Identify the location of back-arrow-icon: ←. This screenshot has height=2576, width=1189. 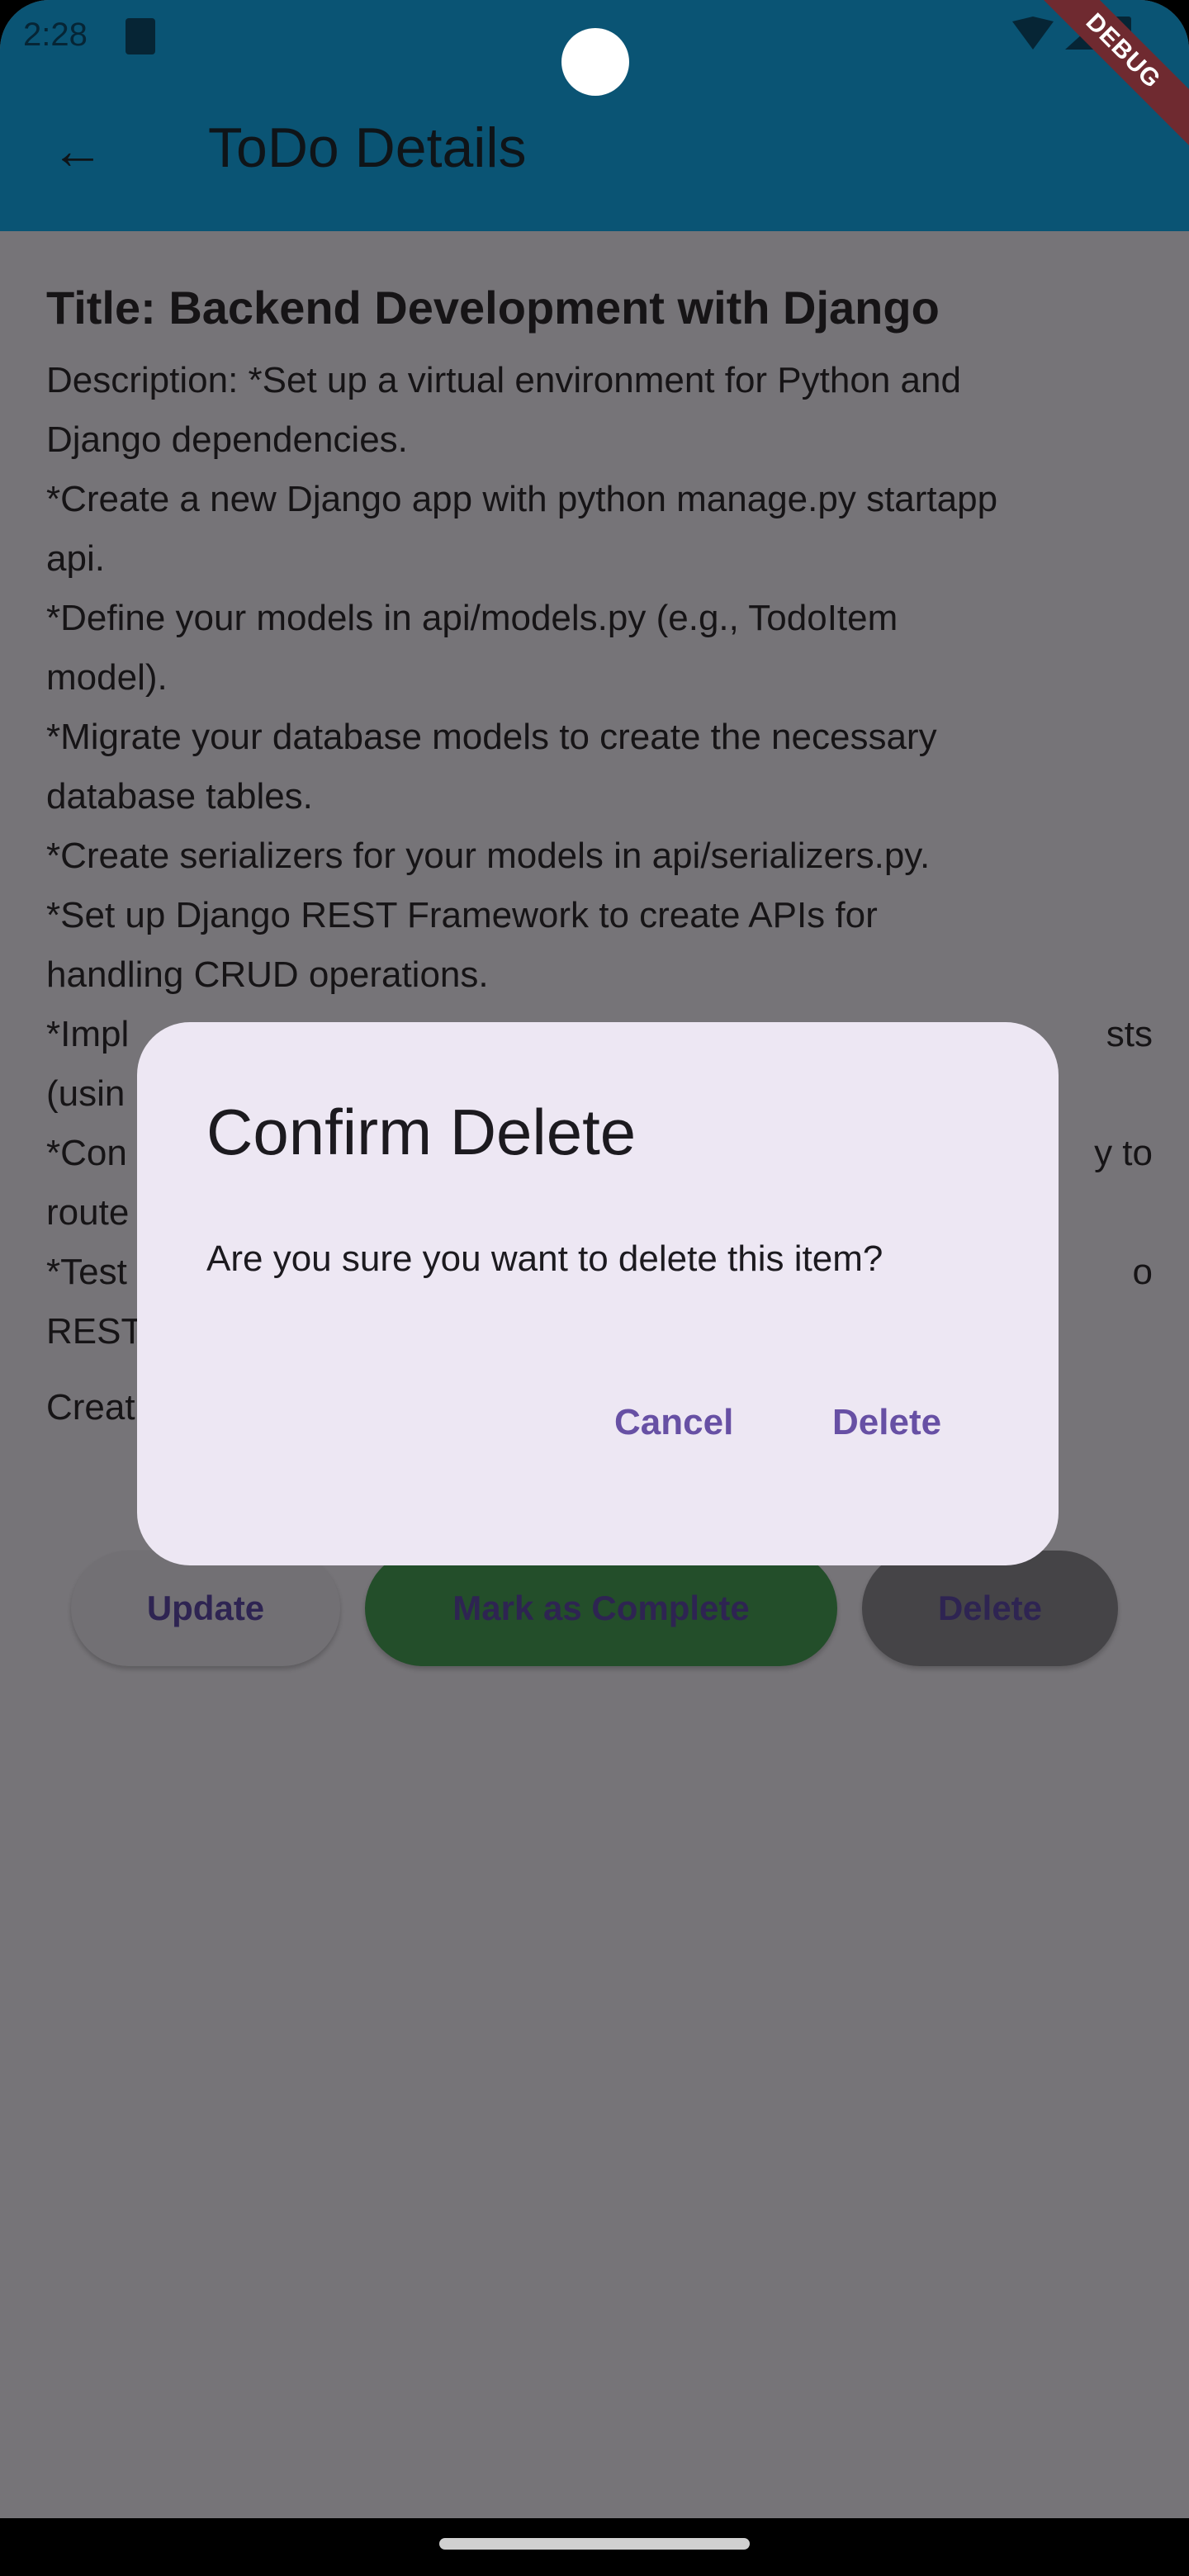
(77, 150).